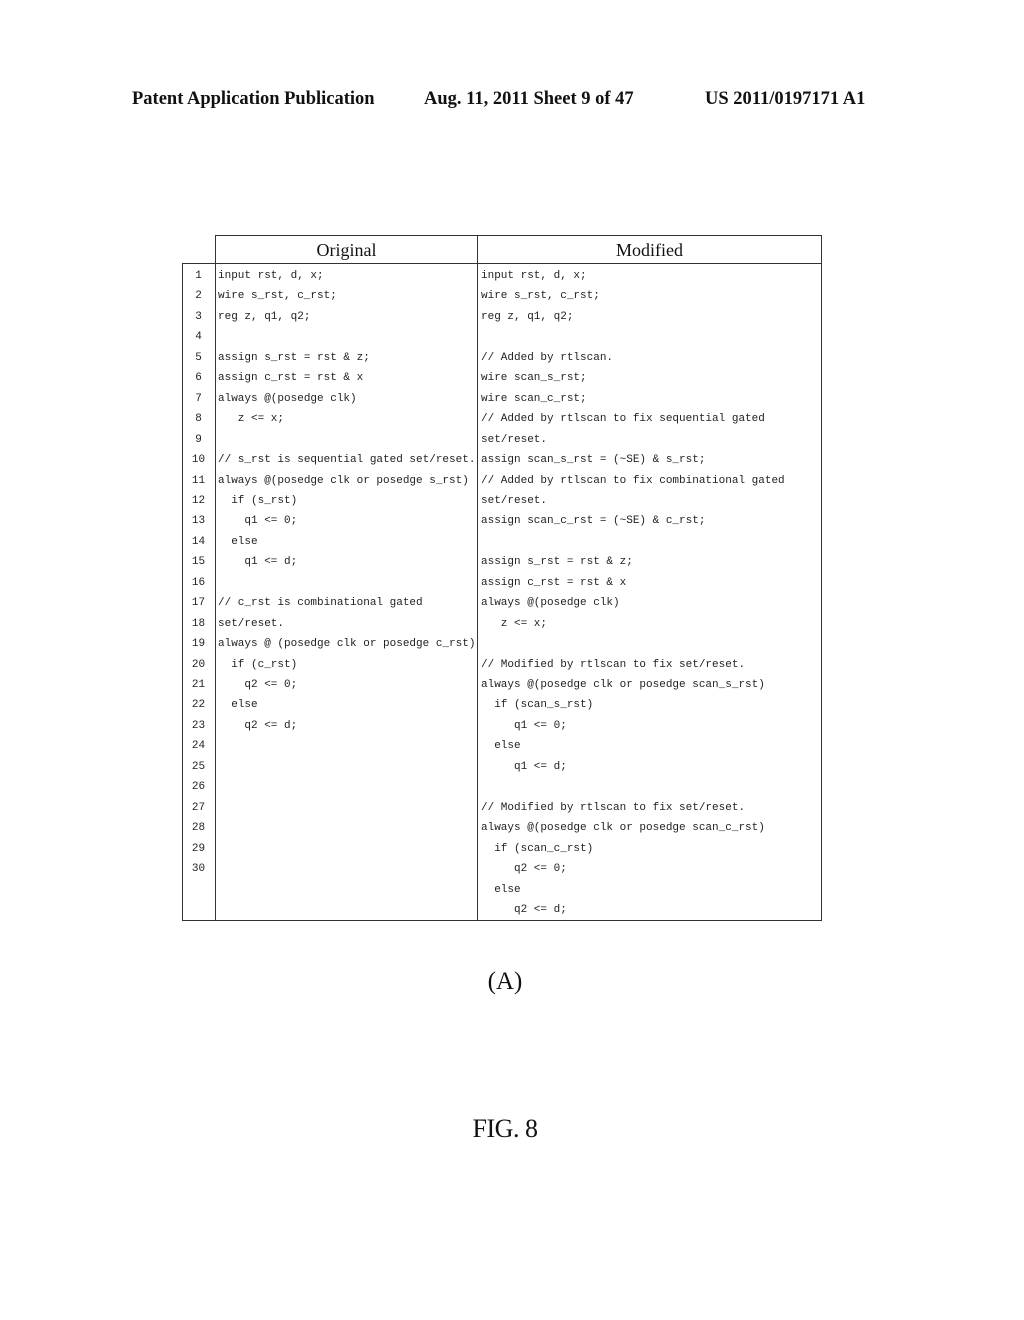 Image resolution: width=1024 pixels, height=1320 pixels. Describe the element at coordinates (198, 500) in the screenshot. I see `line-number: 12` at that location.